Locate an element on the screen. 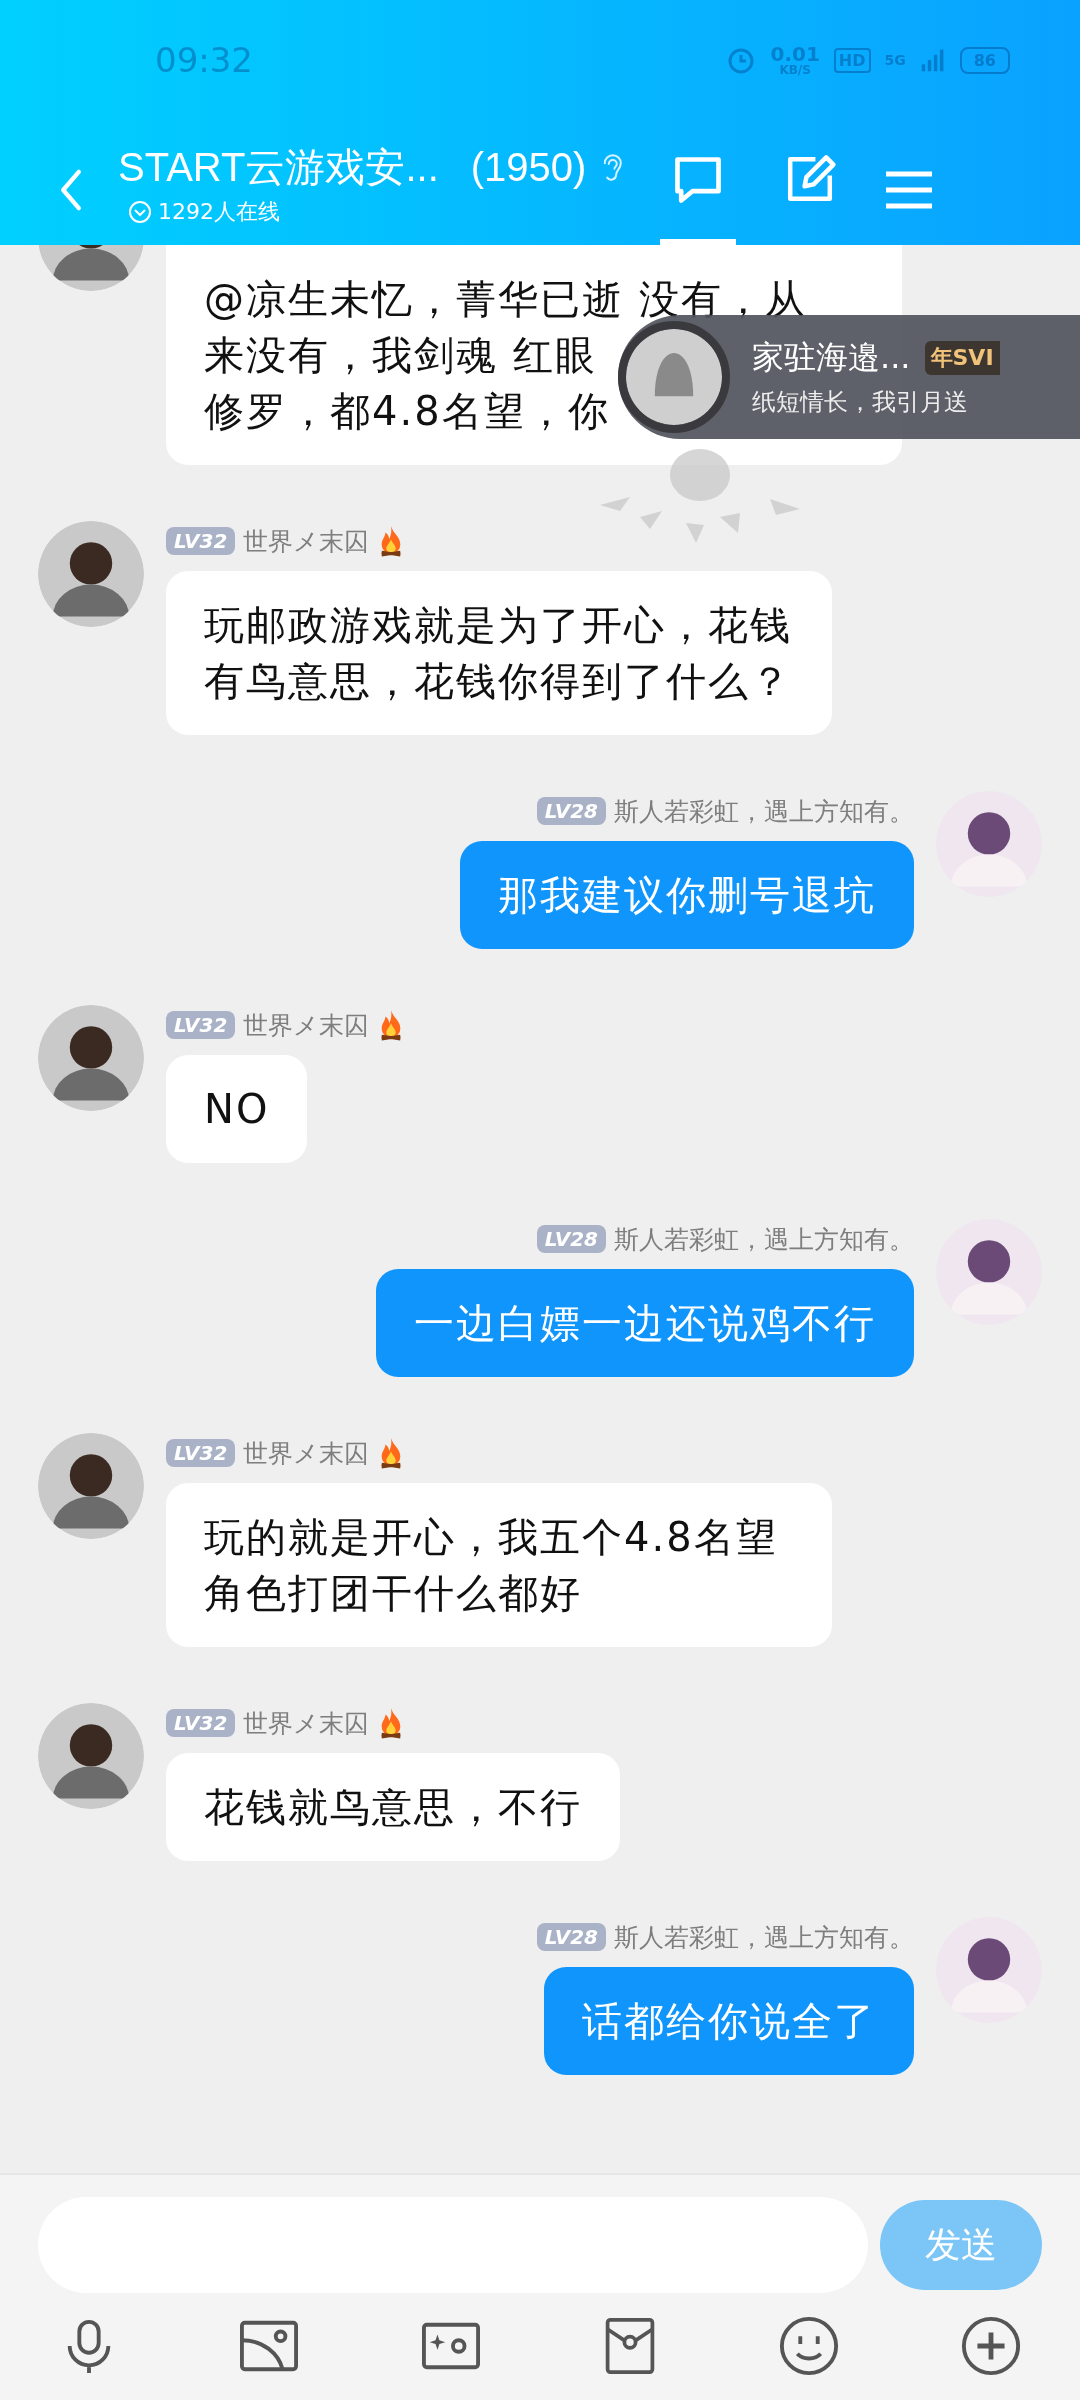  message-bubble: 玩的就是开心，我五个4.8名望角色打团干什么都好 is located at coordinates (499, 1565).